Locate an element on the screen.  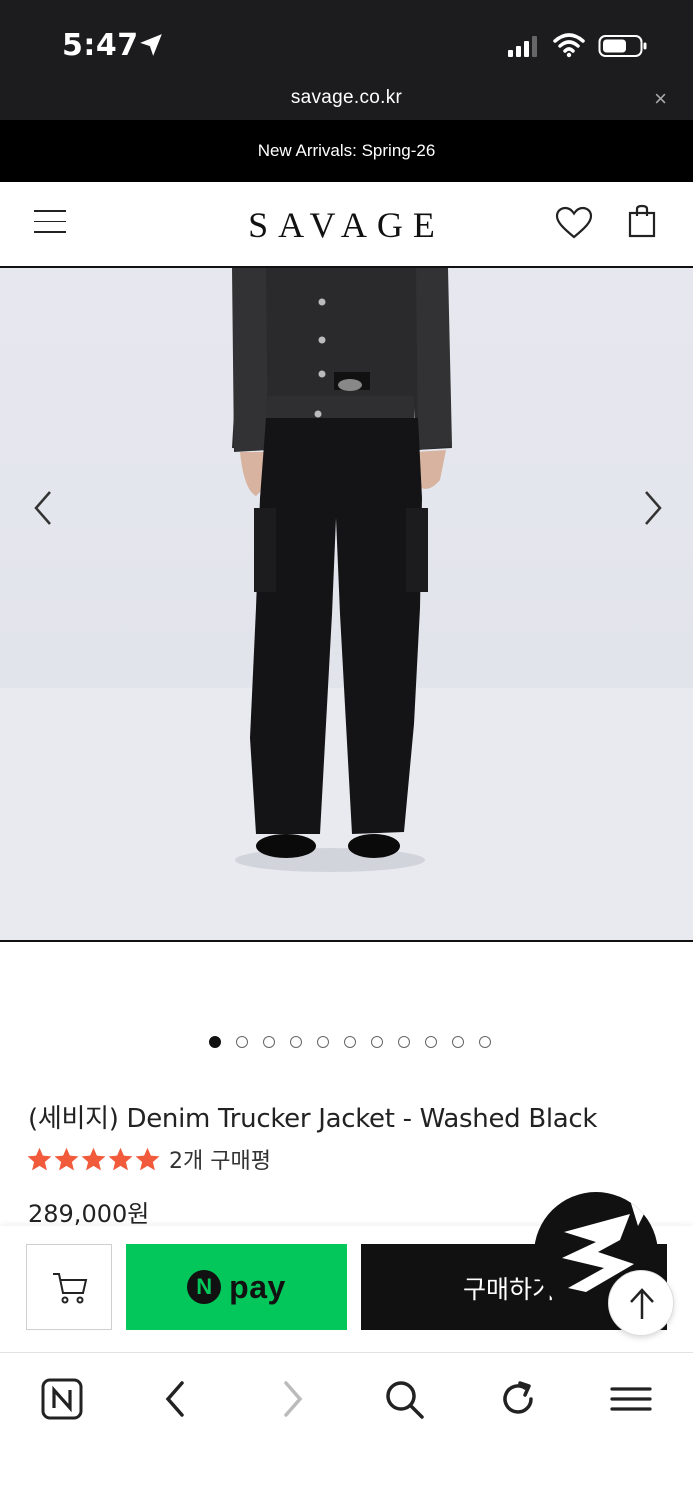
announcement-bar: New Arrivals: Spring-26 is located at coordinates (346, 151).